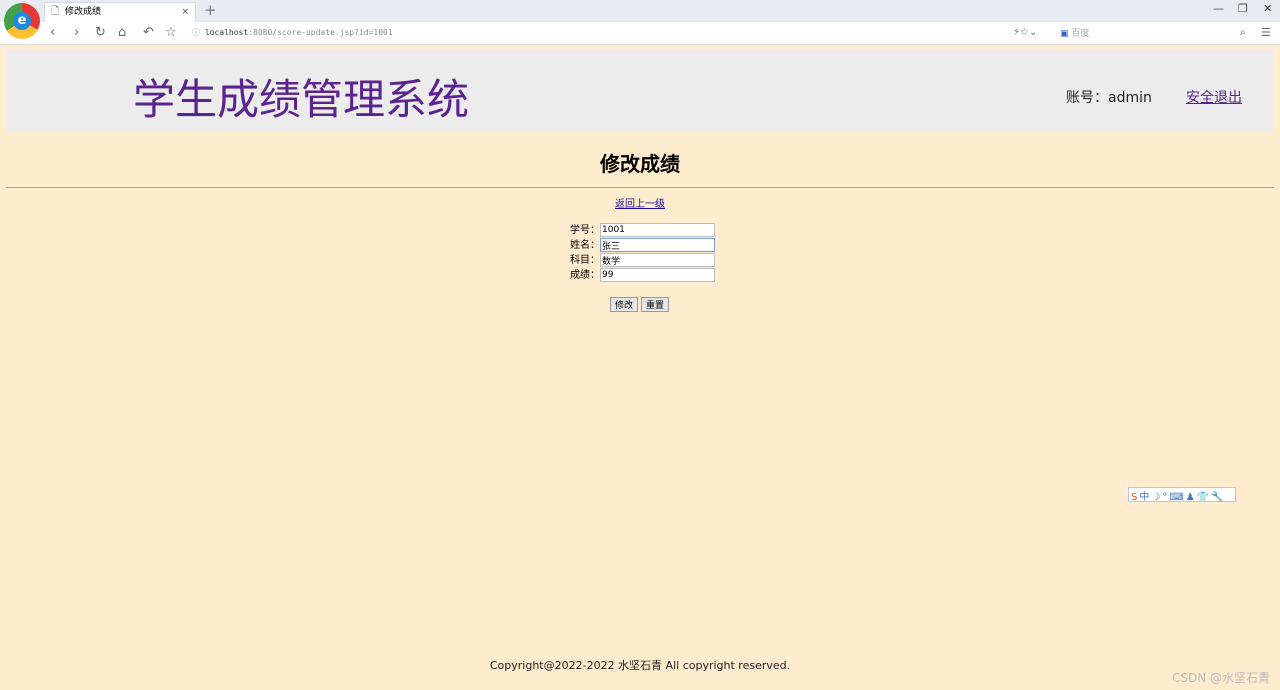 The image size is (1280, 690). I want to click on minimize-button: —, so click(1218, 8).